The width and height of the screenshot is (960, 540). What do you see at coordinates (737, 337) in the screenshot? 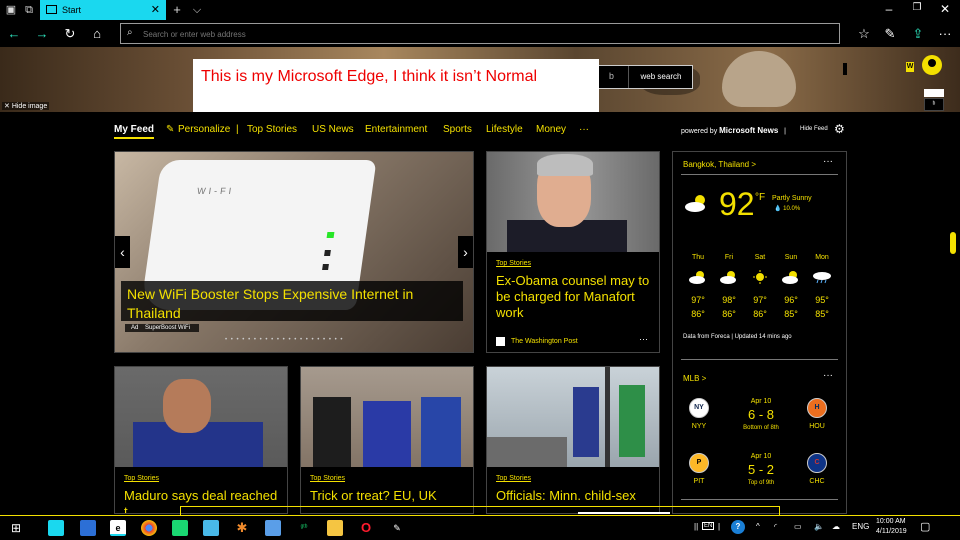
I see `weather-source: Data from Foreca | Updated 14 mins ago` at bounding box center [737, 337].